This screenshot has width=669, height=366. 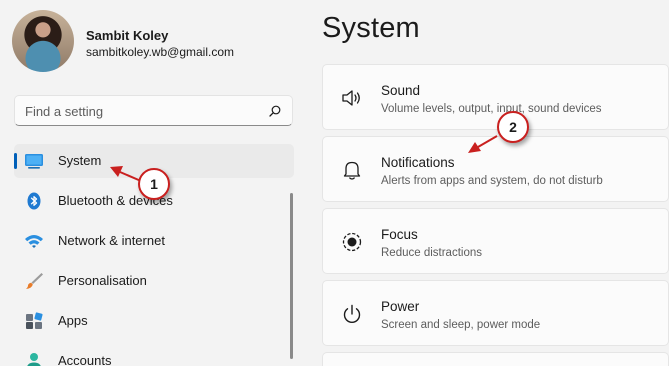 I want to click on sidebar-scrollbar, so click(x=291, y=276).